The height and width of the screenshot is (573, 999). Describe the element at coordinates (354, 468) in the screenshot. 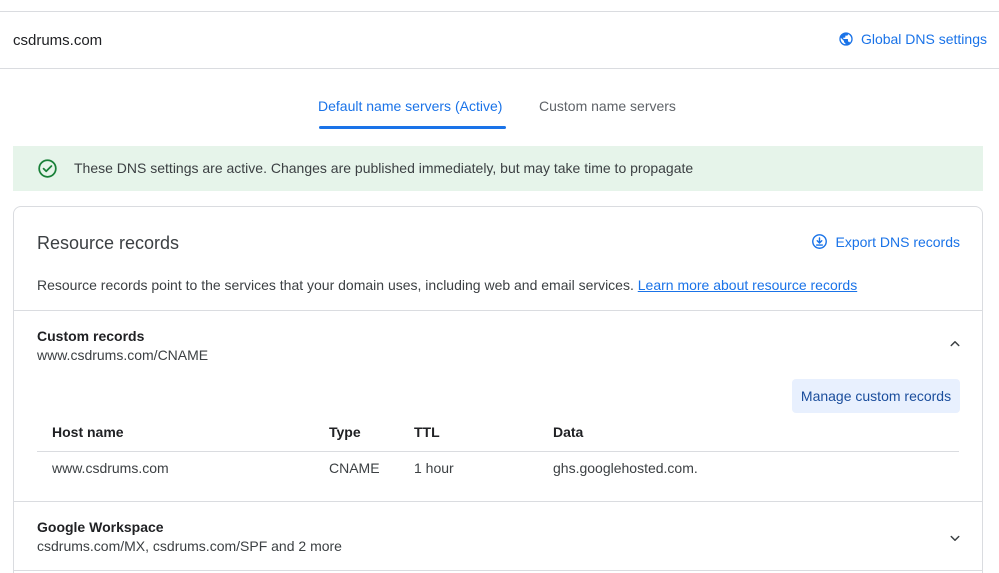

I see `table-cell-type: CNAME` at that location.